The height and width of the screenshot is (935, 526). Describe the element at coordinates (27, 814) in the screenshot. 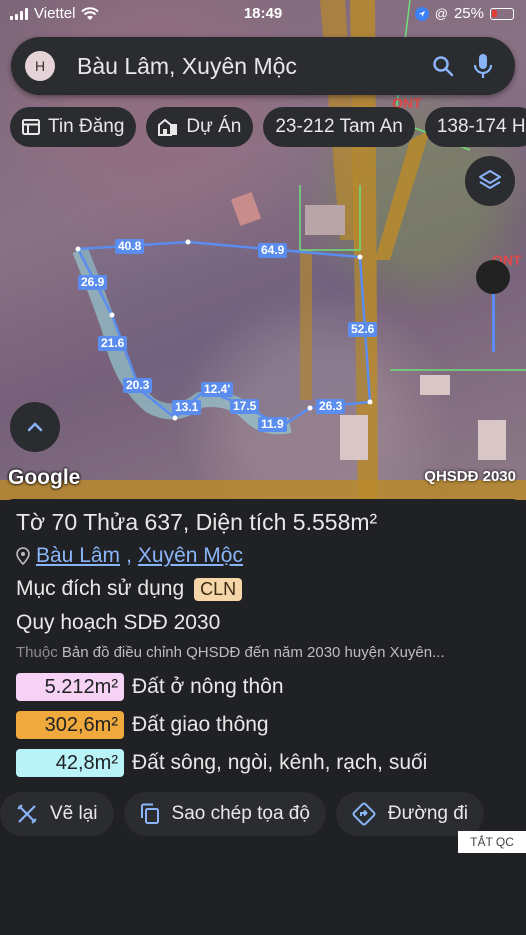

I see `ruler-pencil-icon` at that location.